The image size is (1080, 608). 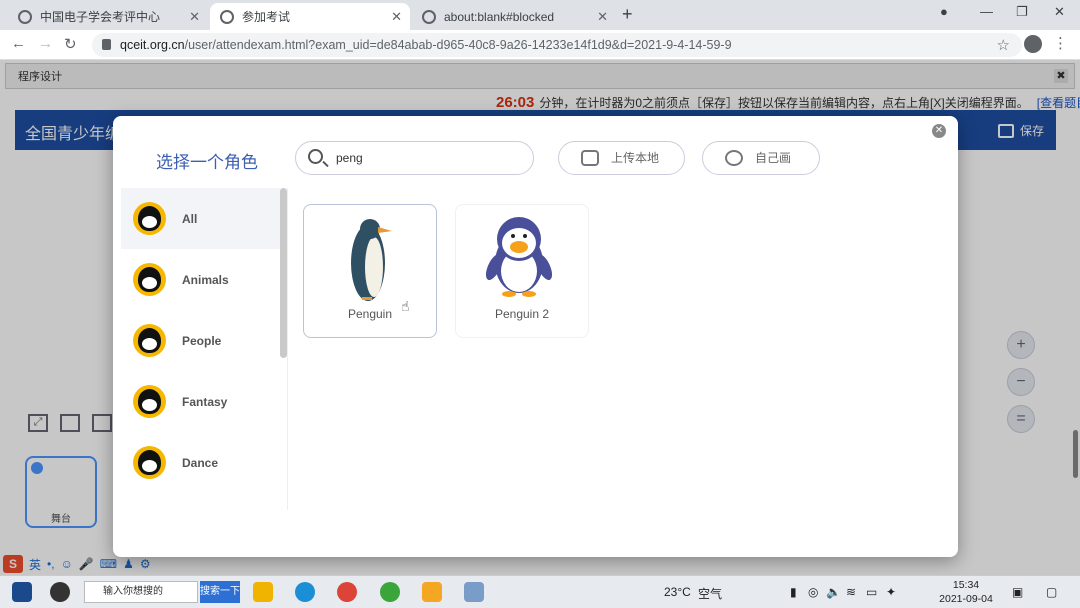 I want to click on taskbar-search-input: 输入你想搜的, so click(x=141, y=592).